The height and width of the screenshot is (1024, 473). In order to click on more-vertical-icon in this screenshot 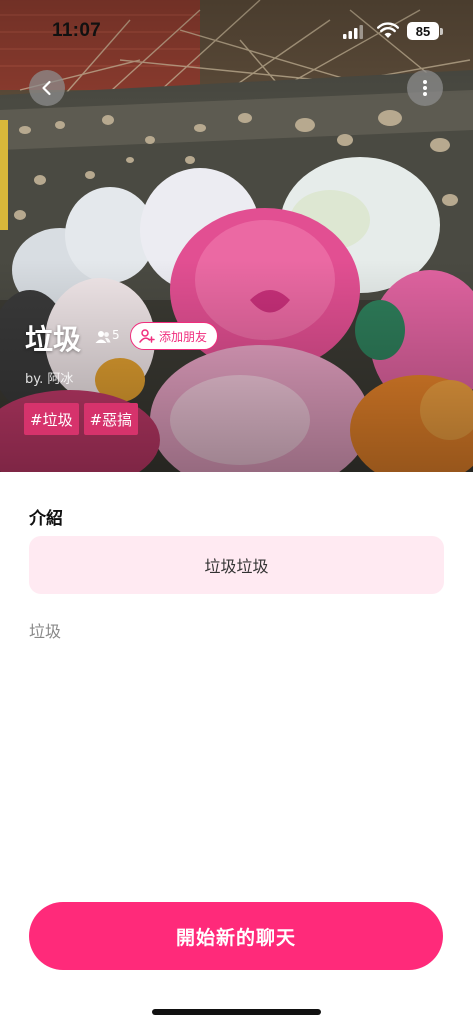, I will do `click(425, 88)`.